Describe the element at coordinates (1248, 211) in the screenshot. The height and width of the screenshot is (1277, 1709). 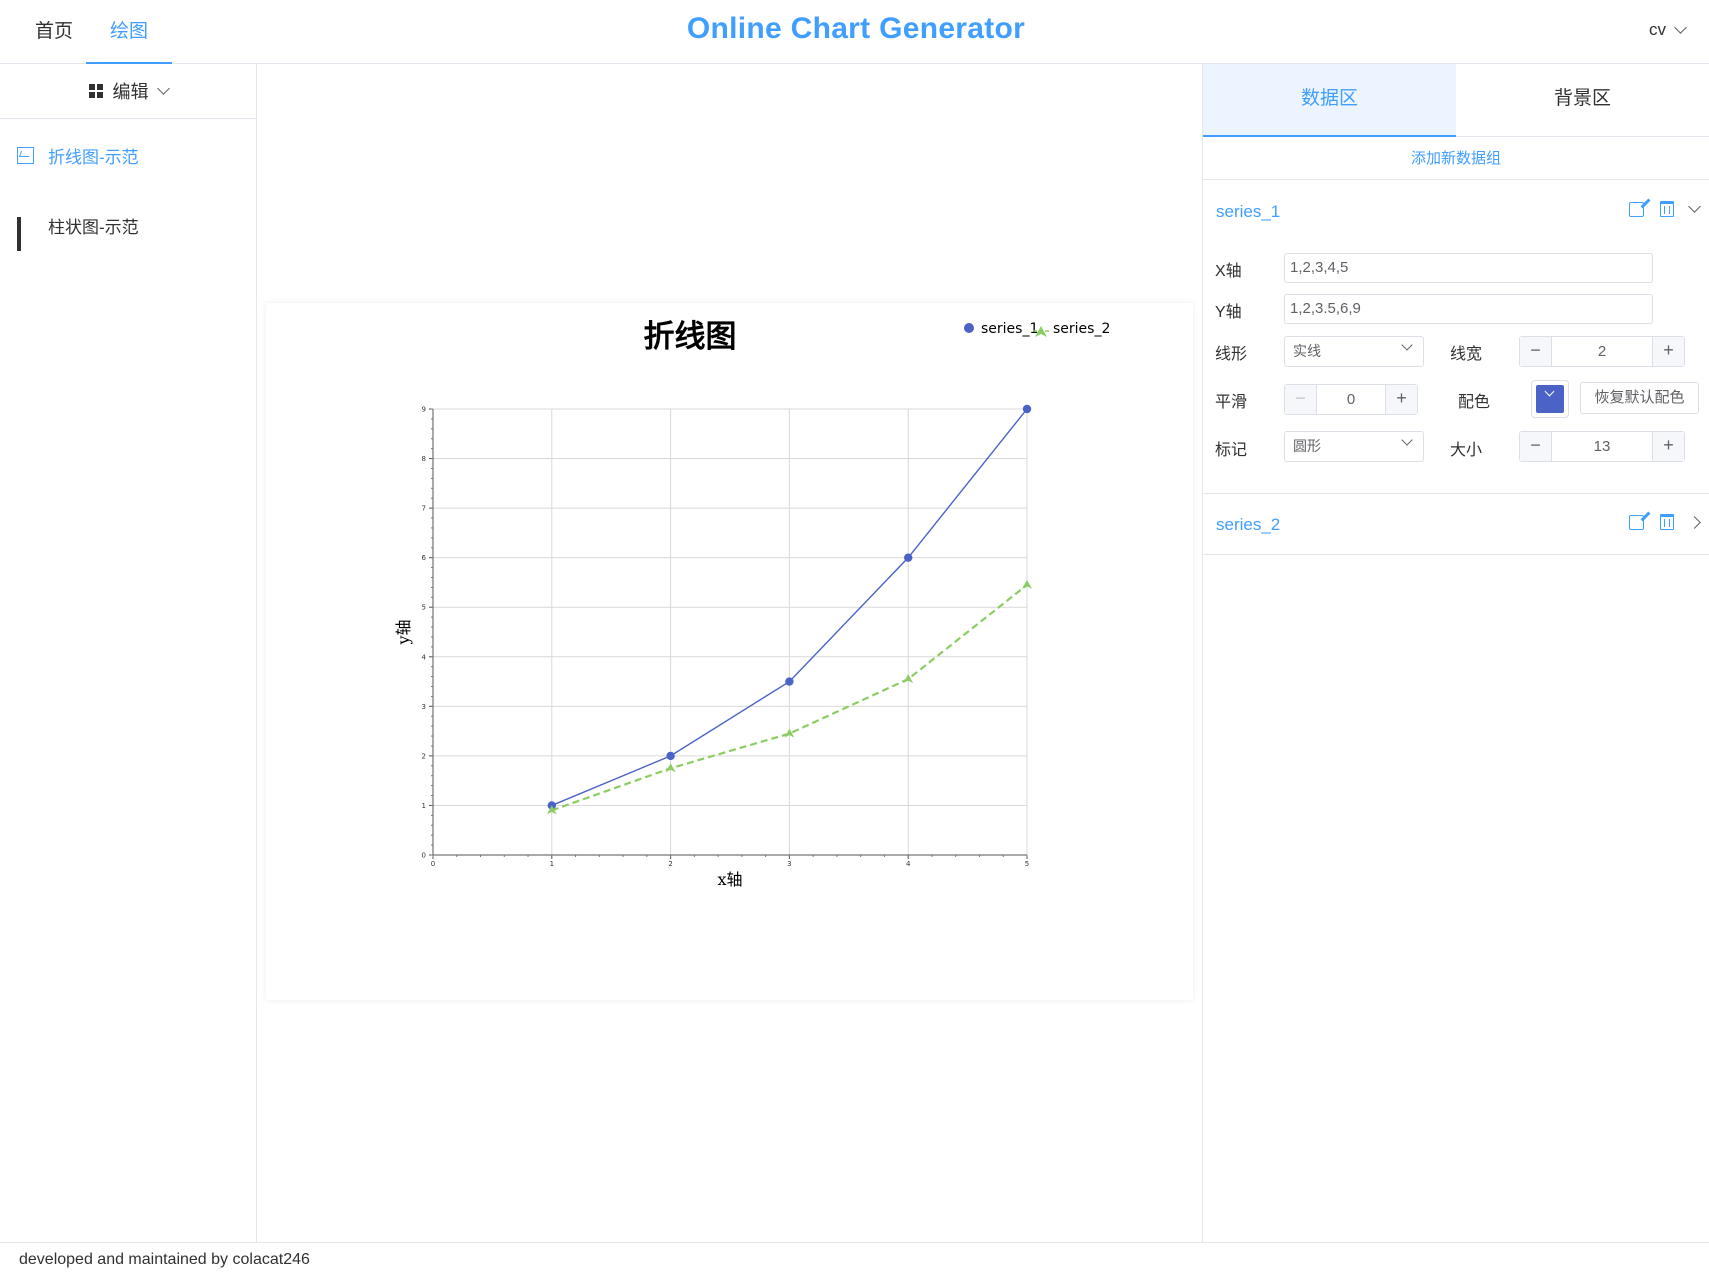
I see `series-name: series_1` at that location.